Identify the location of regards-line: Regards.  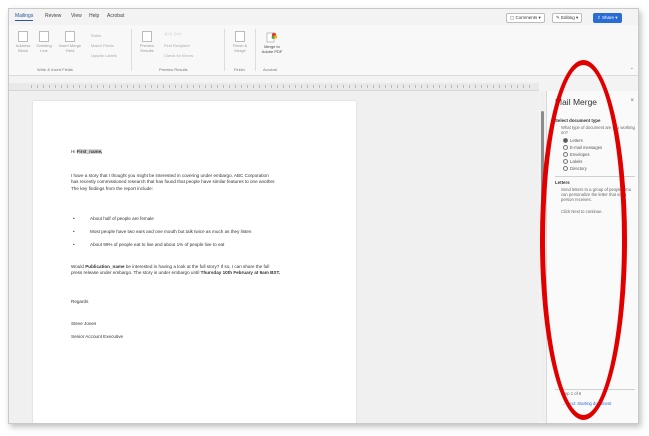
(80, 301).